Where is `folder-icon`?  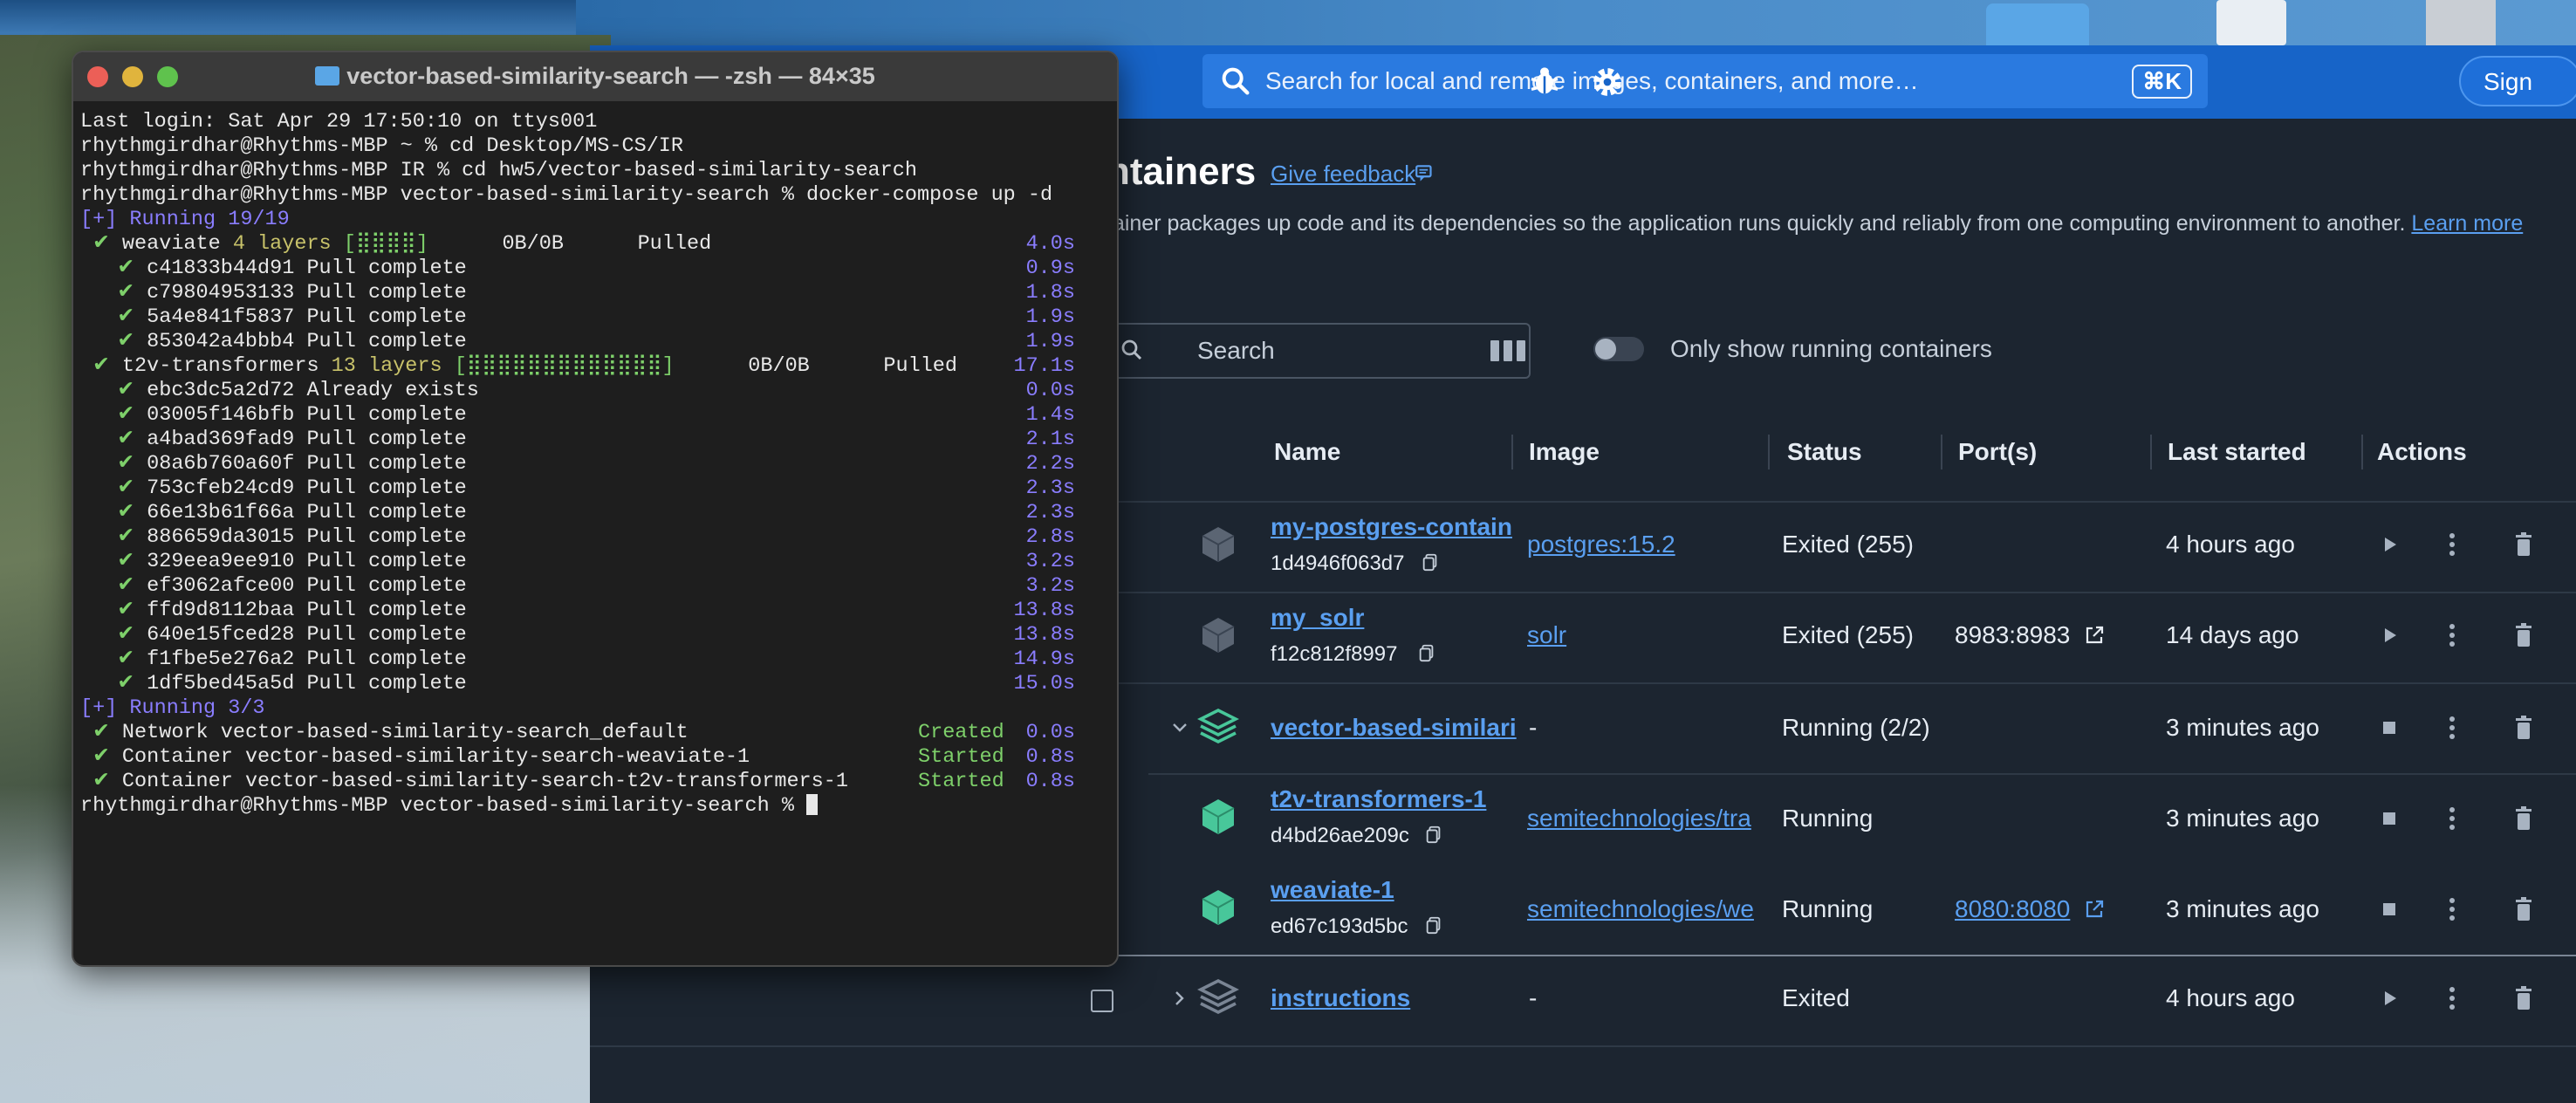 folder-icon is located at coordinates (328, 76).